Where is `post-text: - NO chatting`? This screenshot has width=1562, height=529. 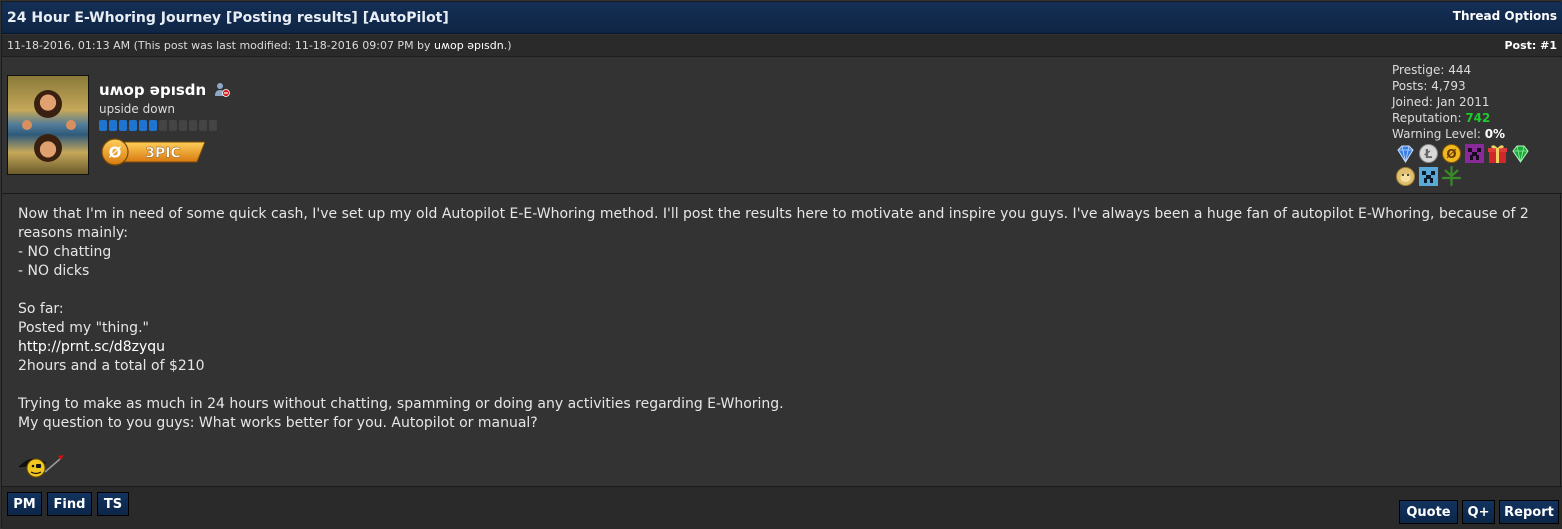 post-text: - NO chatting is located at coordinates (65, 252).